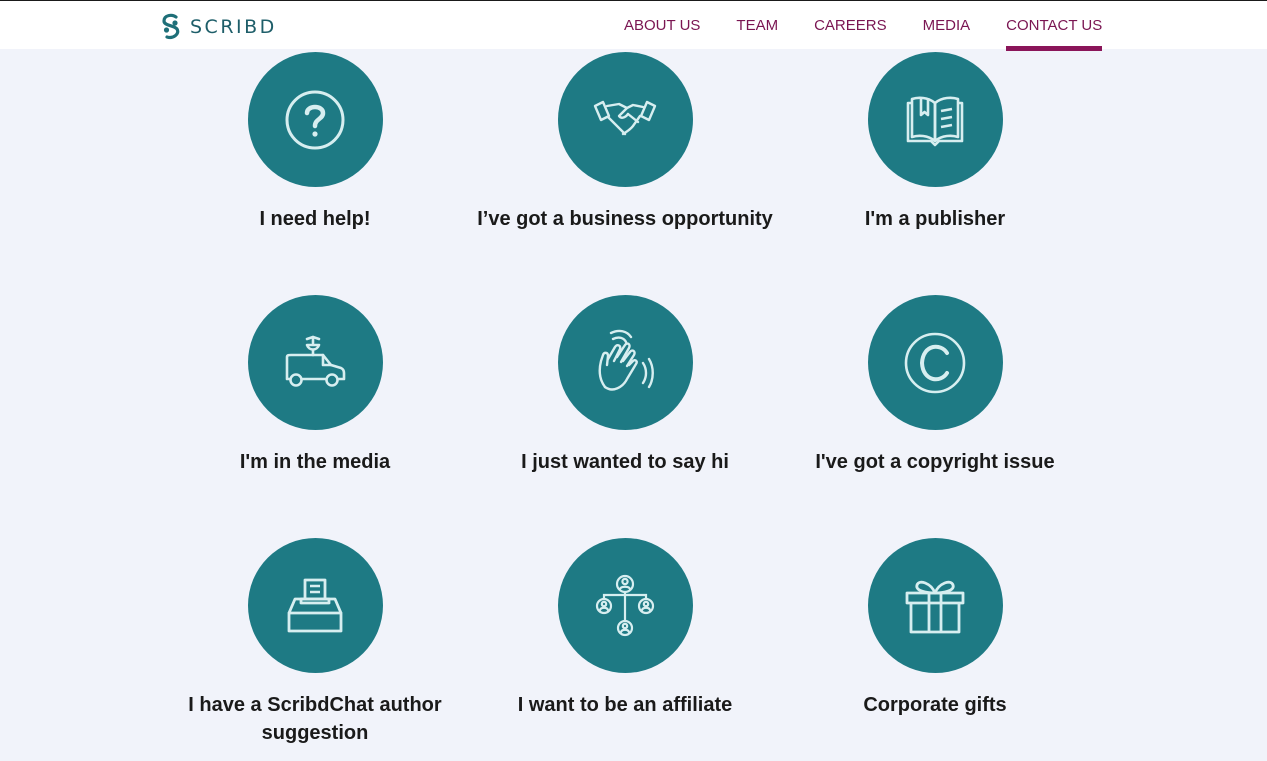 The height and width of the screenshot is (761, 1267). I want to click on contact-option-label: I have a ScribdChat author suggestion, so click(315, 719).